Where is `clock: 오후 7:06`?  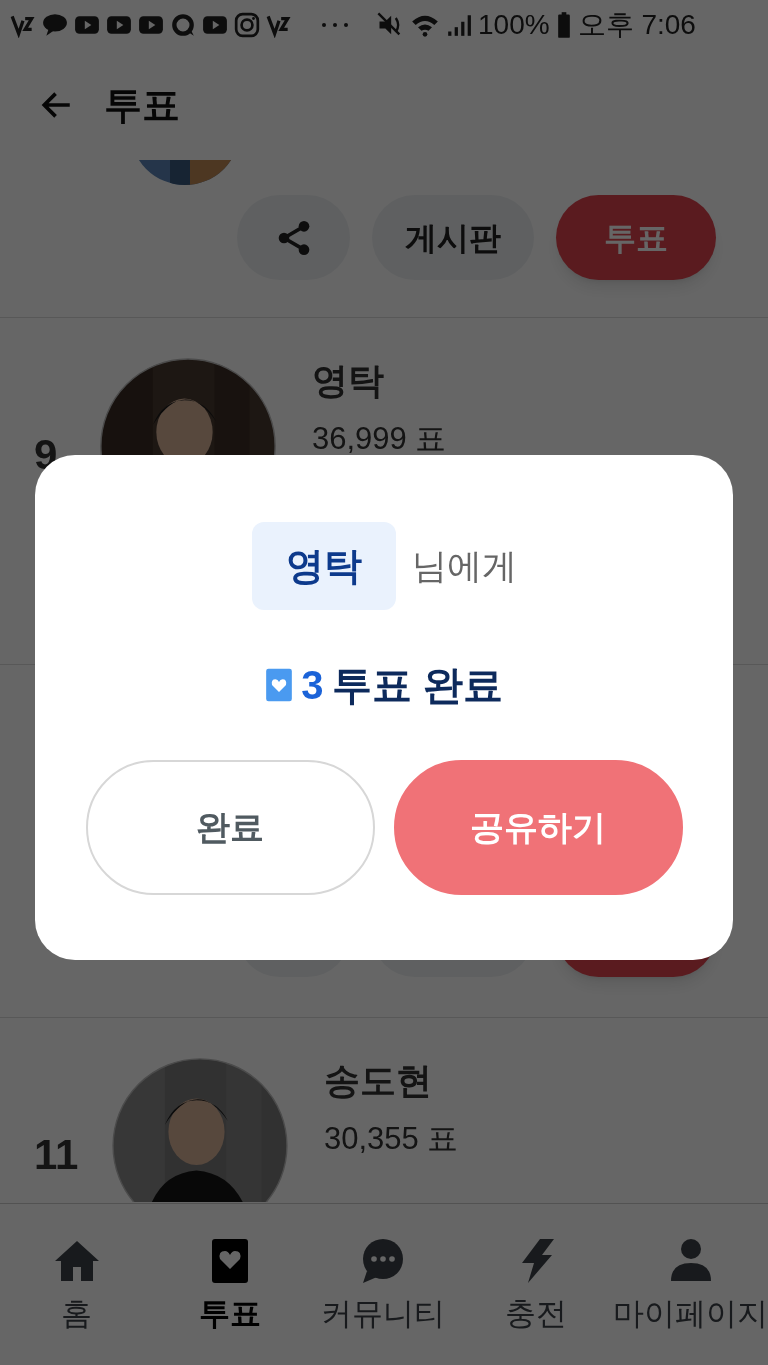 clock: 오후 7:06 is located at coordinates (636, 25).